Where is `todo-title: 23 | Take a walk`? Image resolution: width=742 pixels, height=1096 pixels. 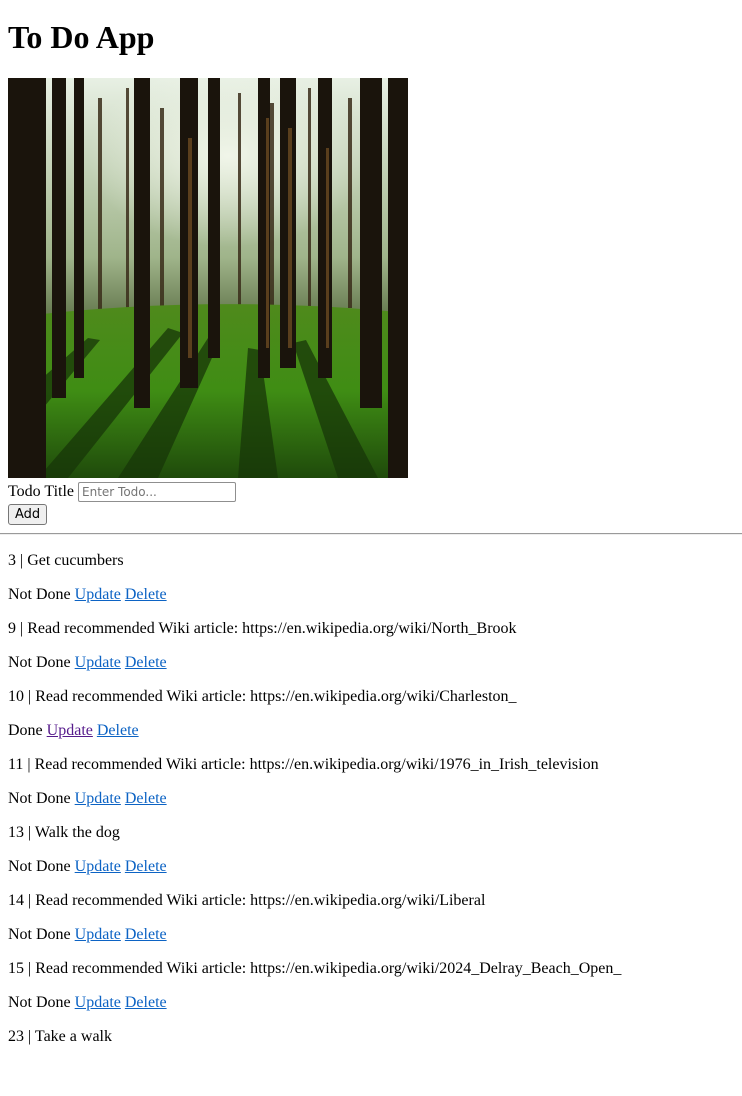
todo-title: 23 | Take a walk is located at coordinates (375, 1037).